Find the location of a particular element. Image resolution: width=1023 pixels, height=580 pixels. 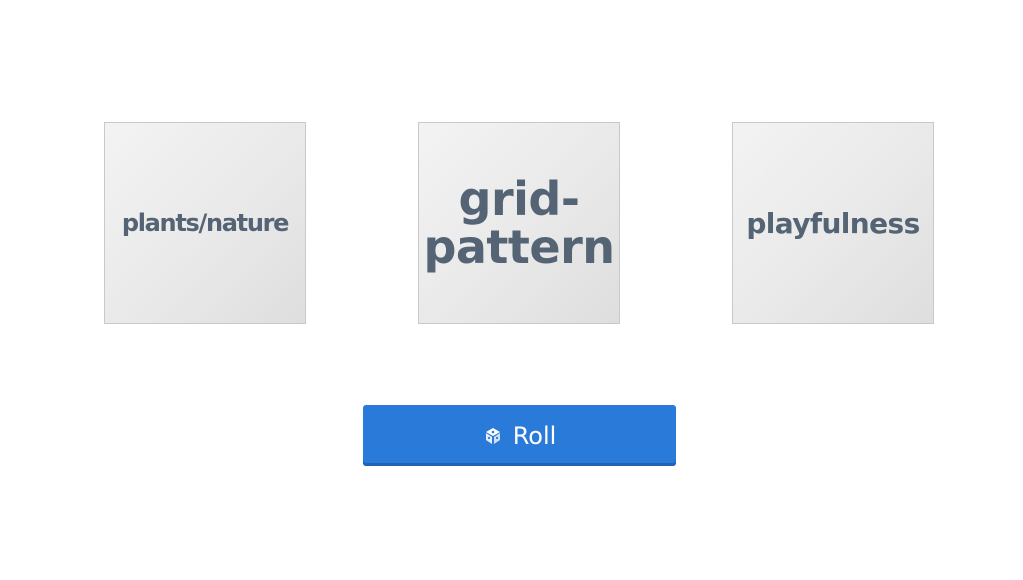

prompt-card-label: playfulness is located at coordinates (833, 223).